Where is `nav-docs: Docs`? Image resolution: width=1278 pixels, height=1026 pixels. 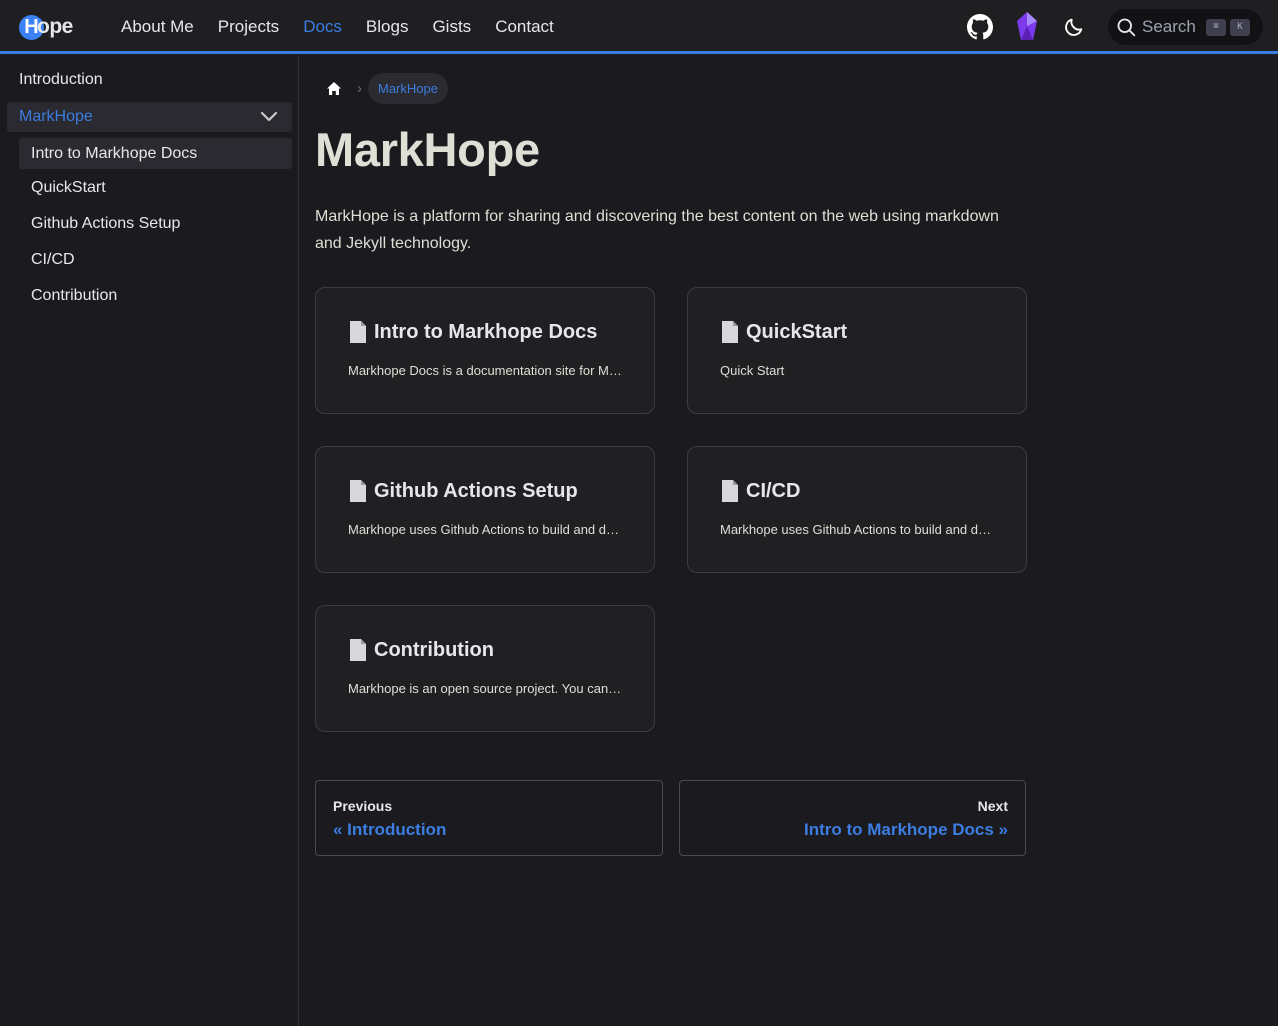
nav-docs: Docs is located at coordinates (322, 27).